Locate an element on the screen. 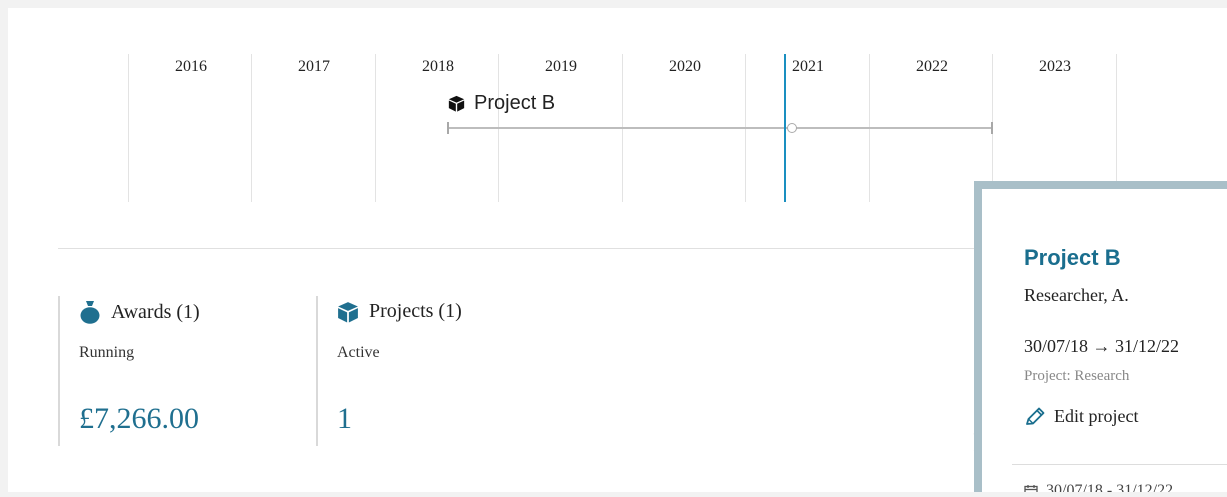  year-label: 2020 is located at coordinates (685, 66).